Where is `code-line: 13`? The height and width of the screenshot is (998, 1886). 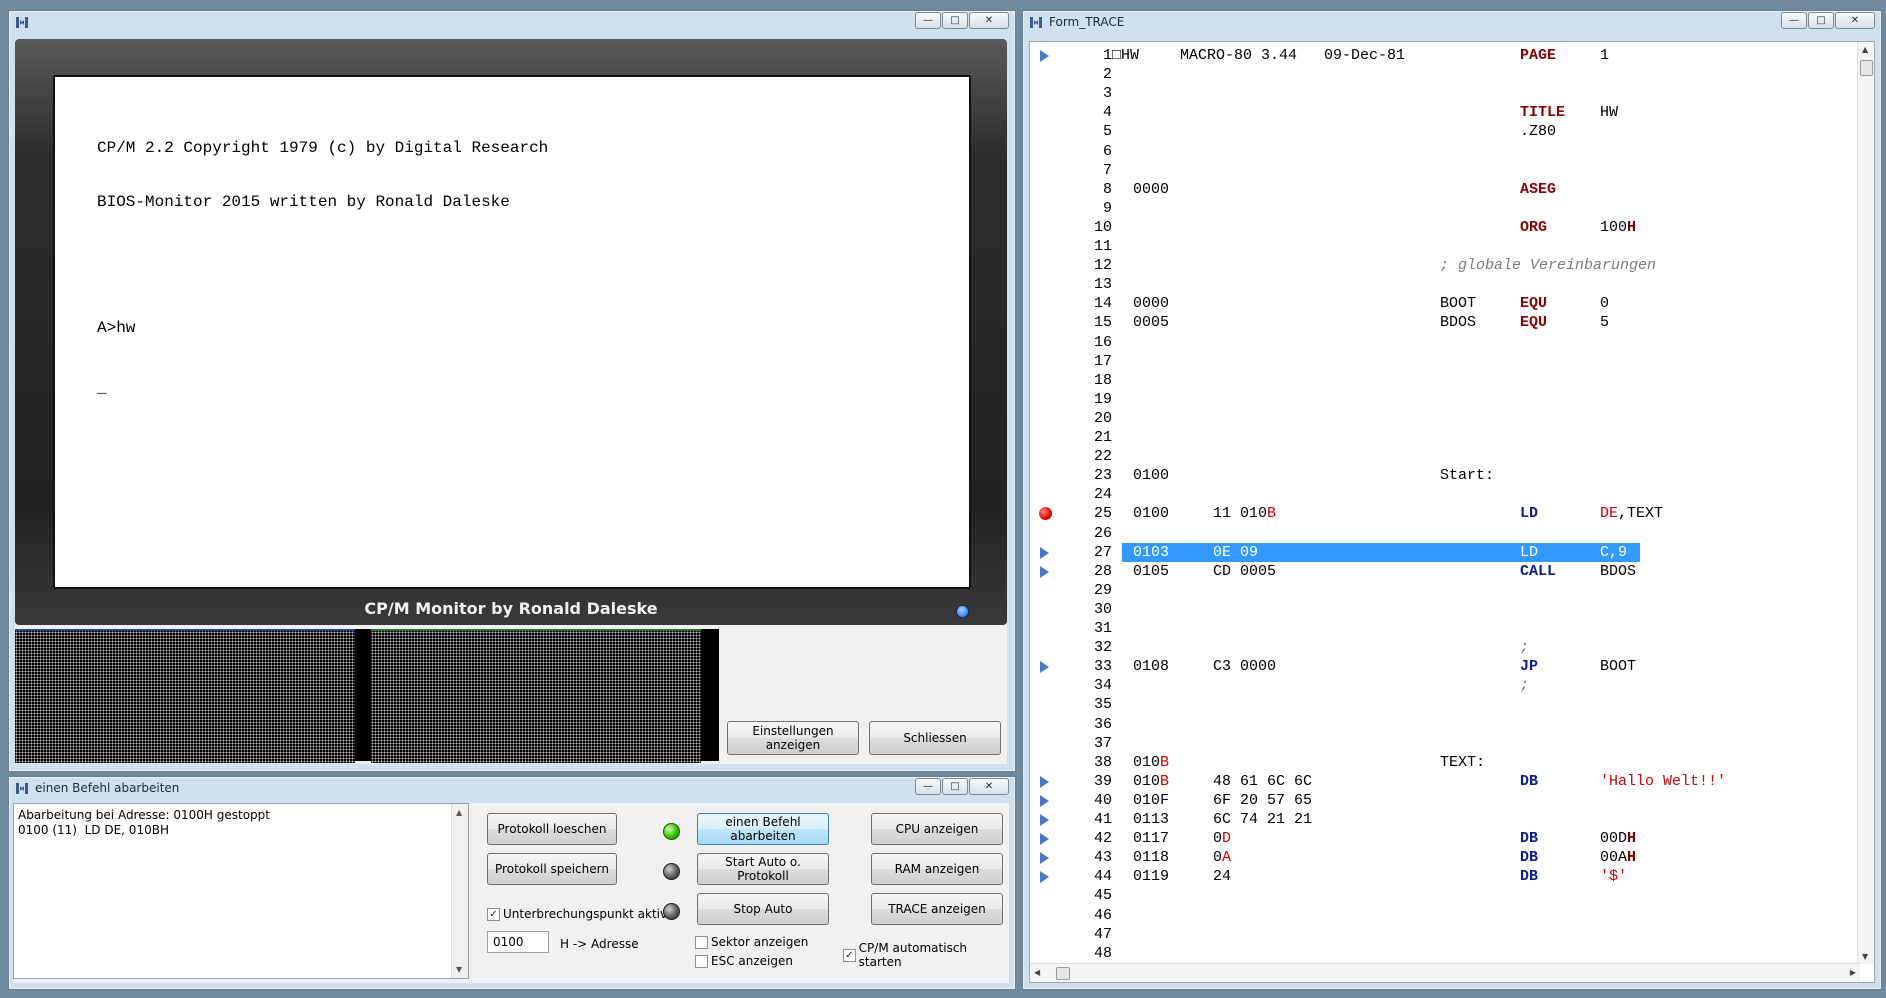
code-line: 13 is located at coordinates (1445, 284).